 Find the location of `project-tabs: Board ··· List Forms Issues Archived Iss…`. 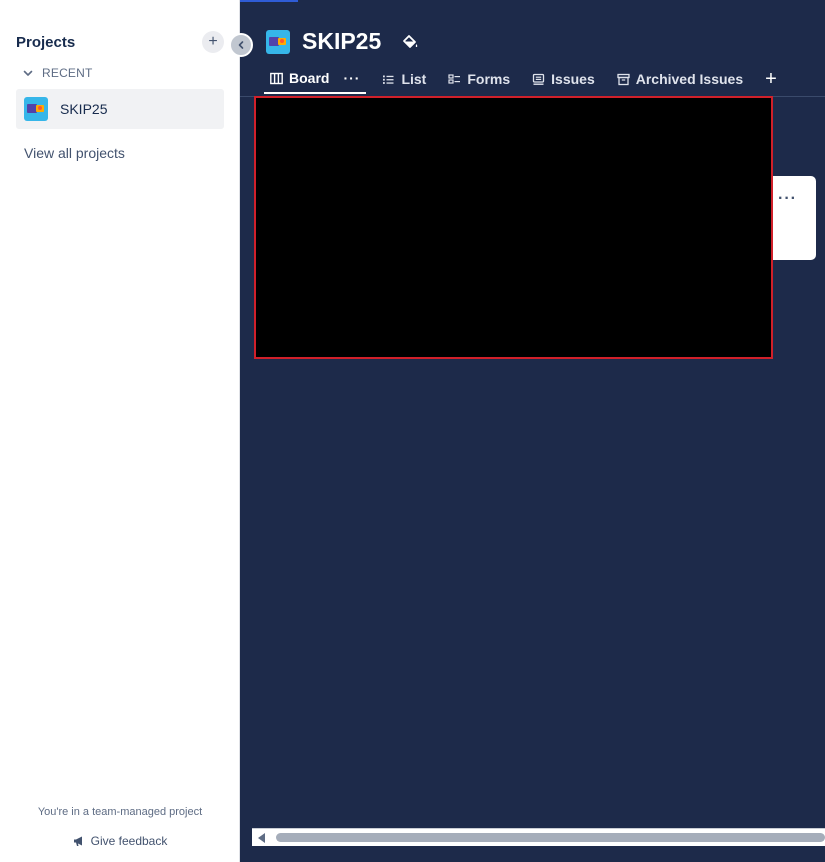

project-tabs: Board ··· List Forms Issues Archived Iss… is located at coordinates (523, 80).